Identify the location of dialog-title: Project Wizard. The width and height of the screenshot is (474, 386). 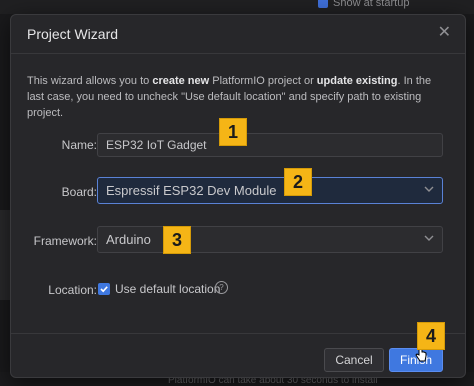
(73, 34).